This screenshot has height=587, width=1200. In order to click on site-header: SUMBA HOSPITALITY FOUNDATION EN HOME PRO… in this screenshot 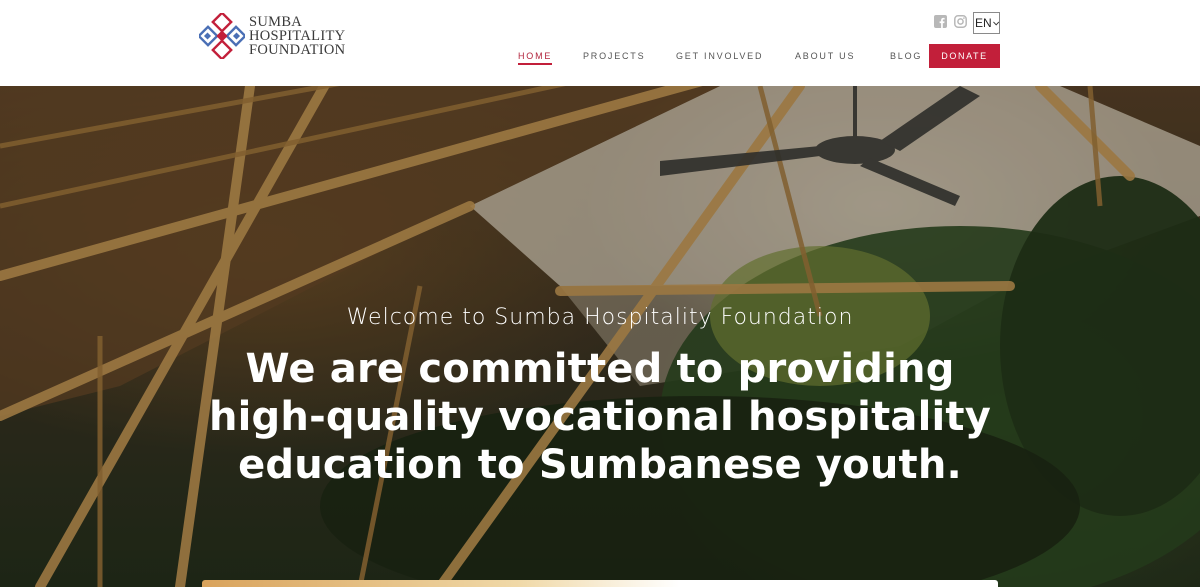, I will do `click(600, 43)`.